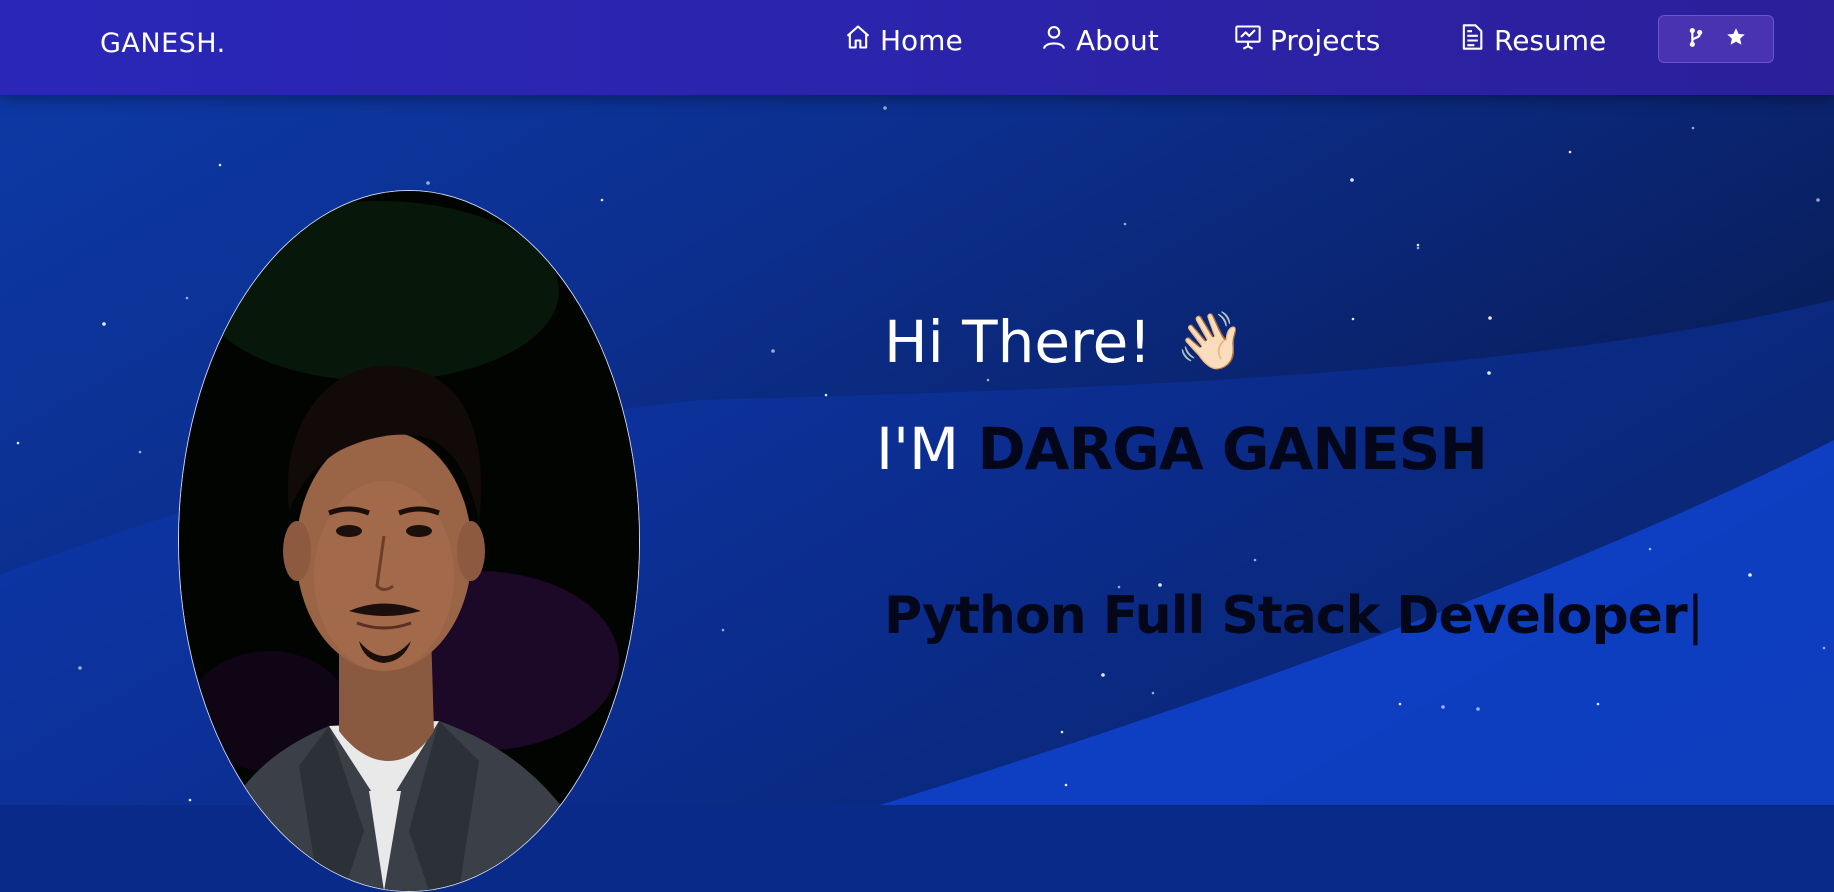  I want to click on home-icon, so click(858, 40).